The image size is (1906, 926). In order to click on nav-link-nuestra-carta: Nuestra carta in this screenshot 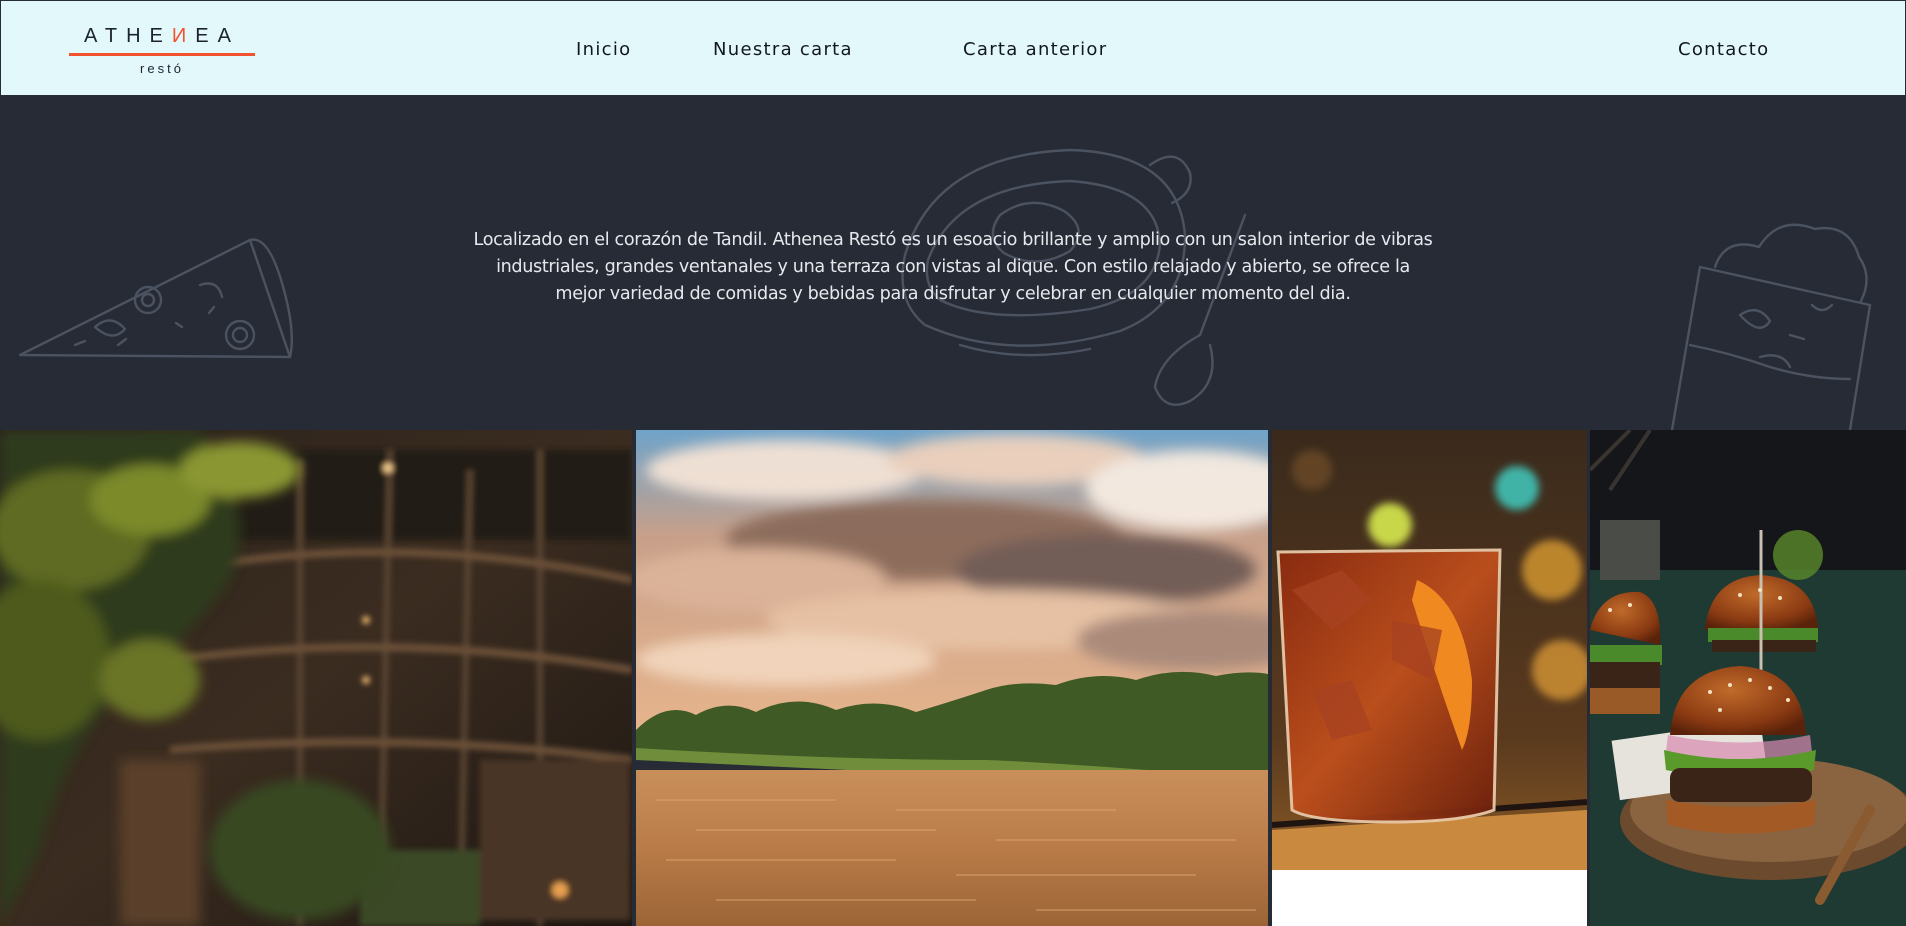, I will do `click(783, 49)`.